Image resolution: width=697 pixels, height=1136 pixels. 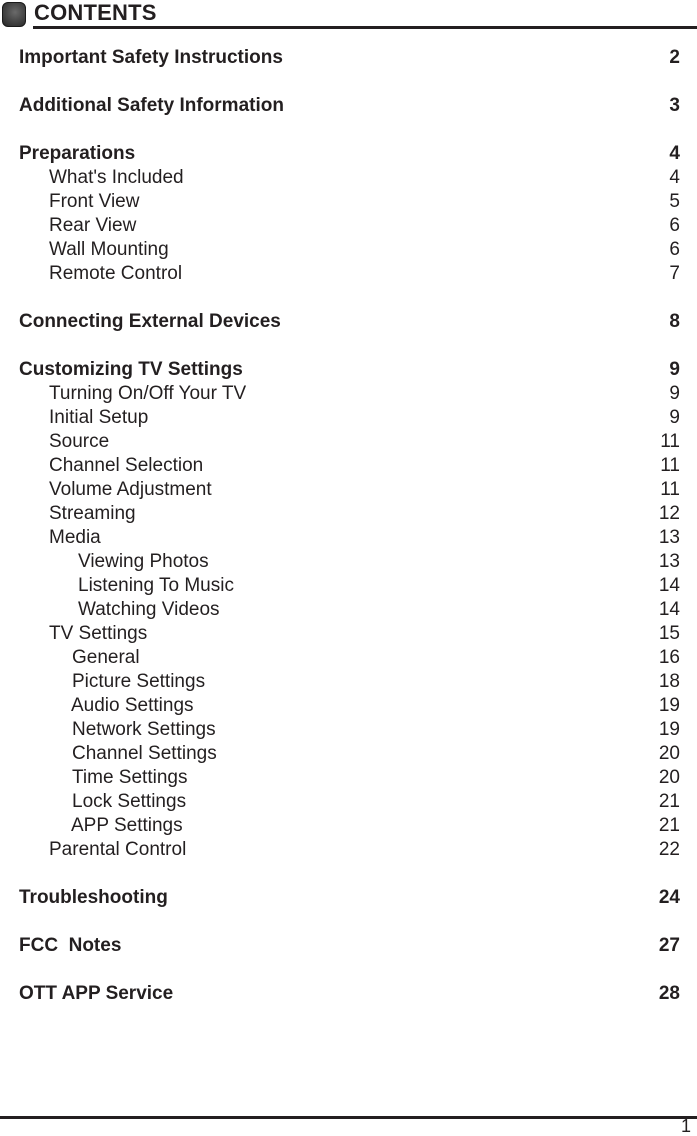 I want to click on toc-subsection-entry: Initial Setup 9, so click(x=348, y=418).